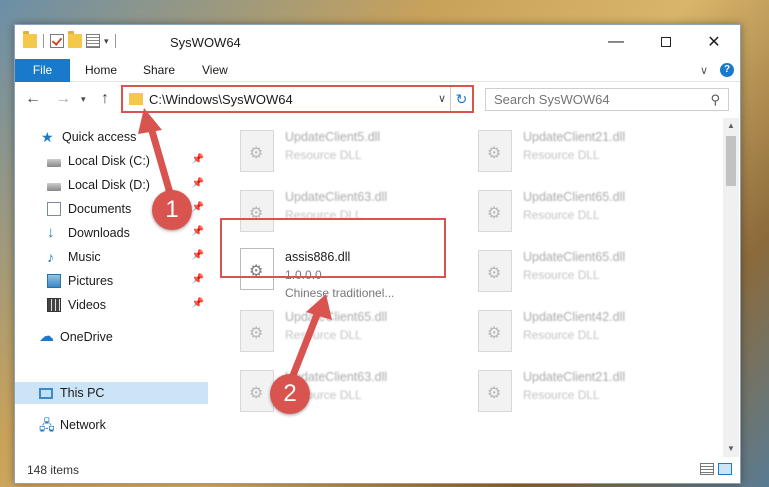  I want to click on recent-locations-icon: ▾, so click(83, 99).